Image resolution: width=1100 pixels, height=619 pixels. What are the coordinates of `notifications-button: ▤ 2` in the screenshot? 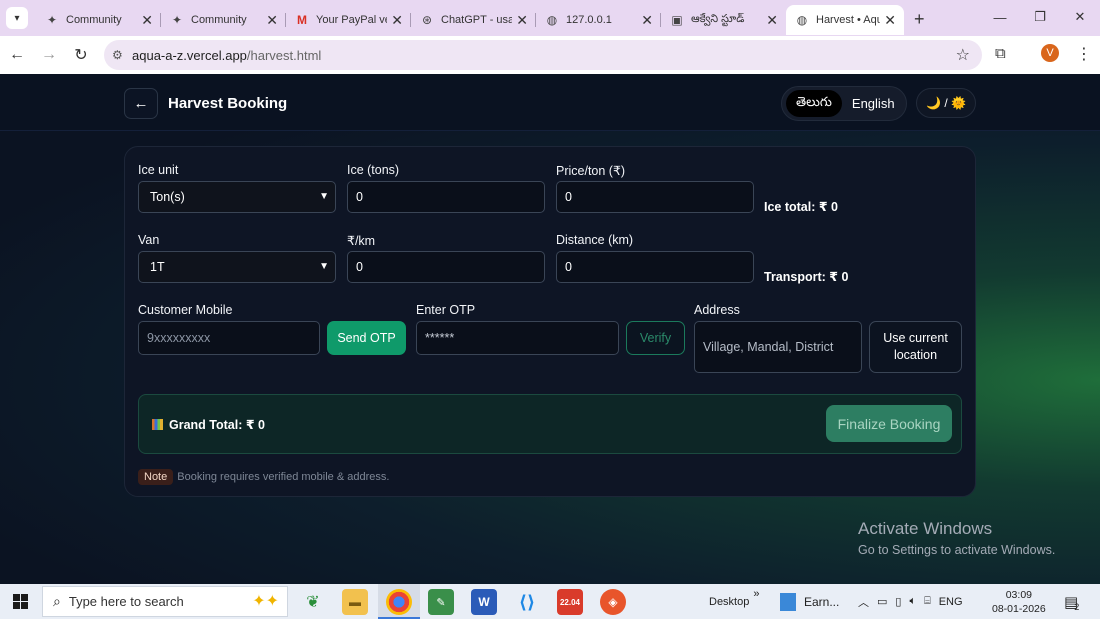 It's located at (1071, 601).